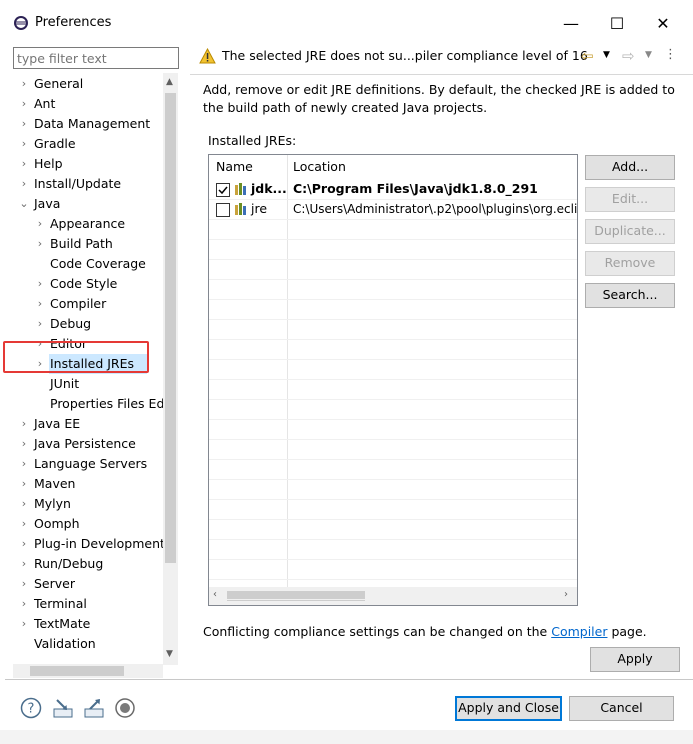 The height and width of the screenshot is (744, 693). Describe the element at coordinates (621, 708) in the screenshot. I see `cancel-button: Cancel` at that location.